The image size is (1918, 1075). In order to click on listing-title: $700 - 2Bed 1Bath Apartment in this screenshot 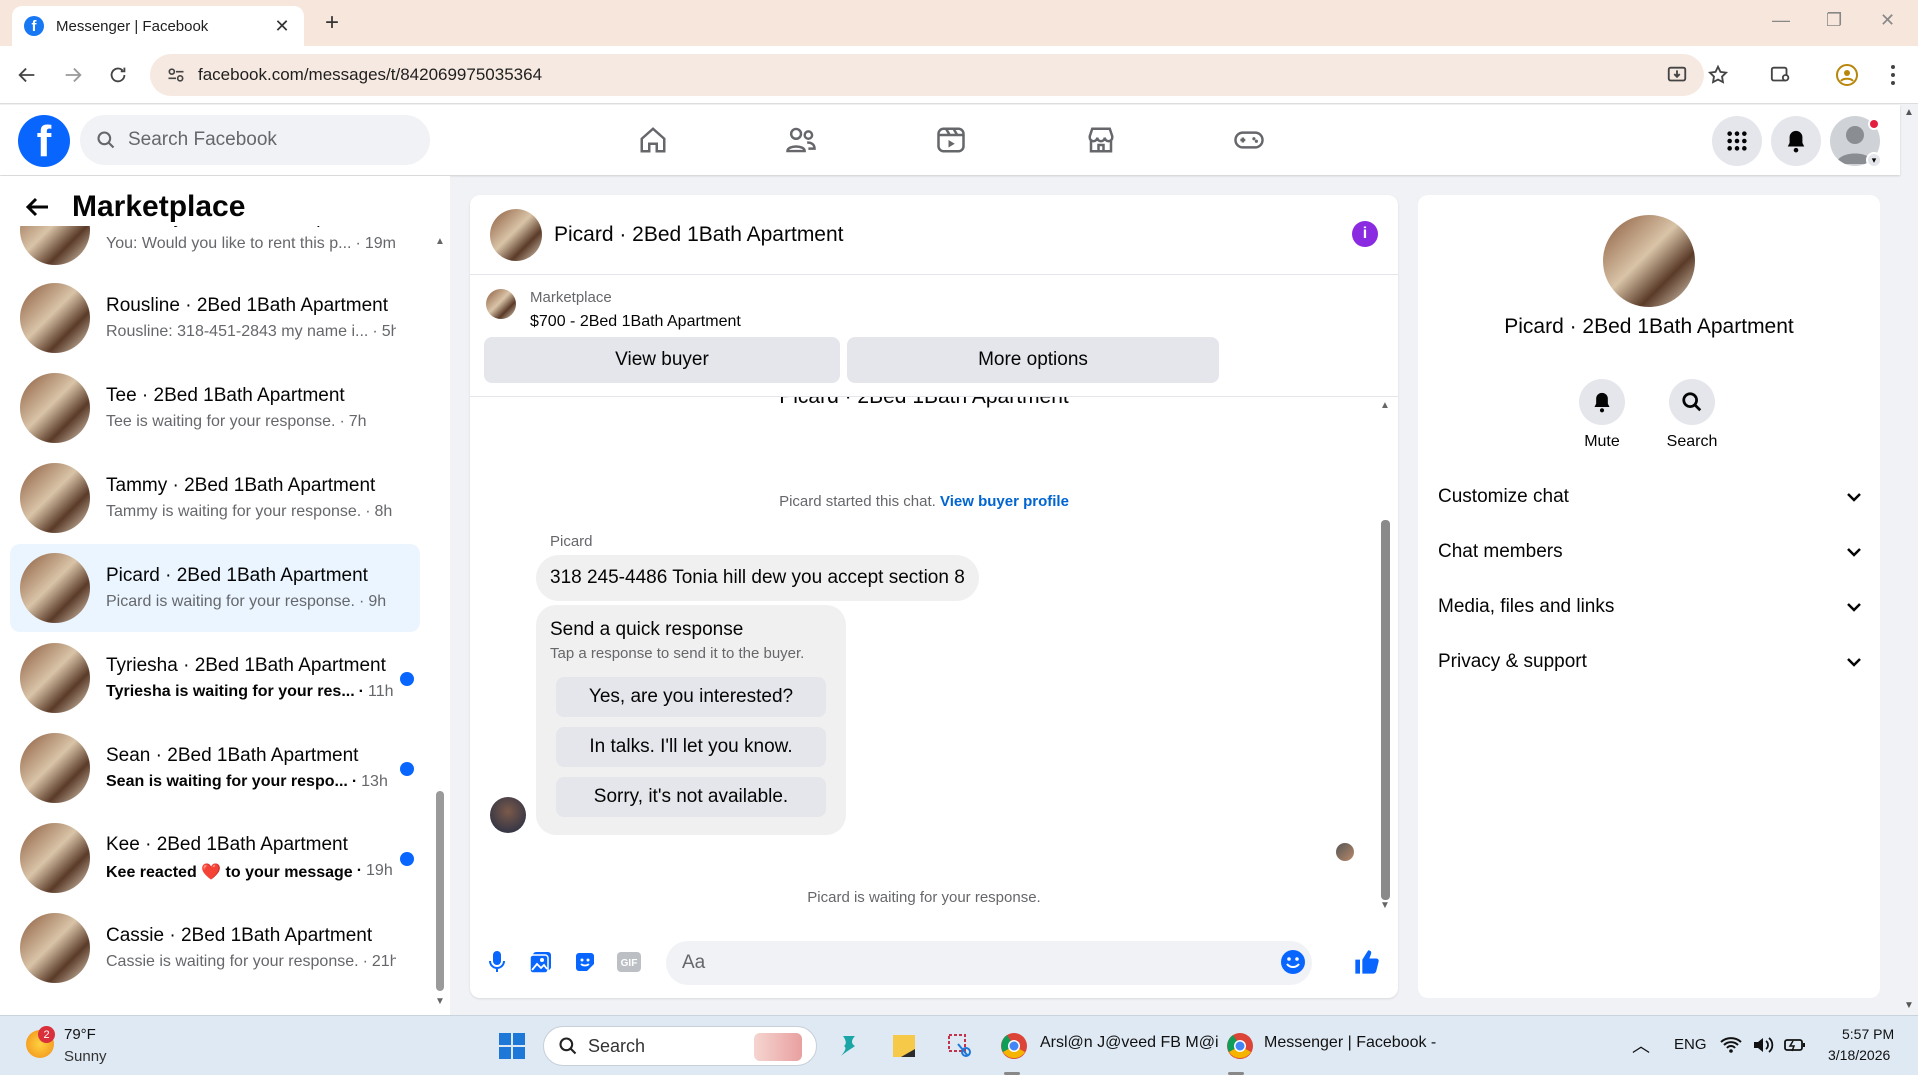, I will do `click(635, 322)`.